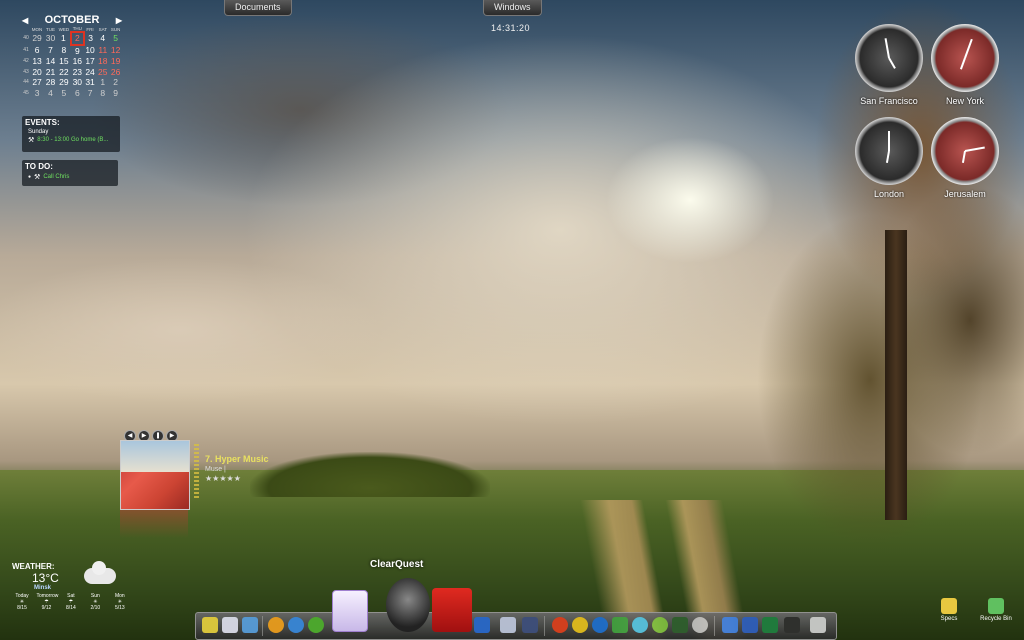  I want to click on calendar-day: 19, so click(115, 61).